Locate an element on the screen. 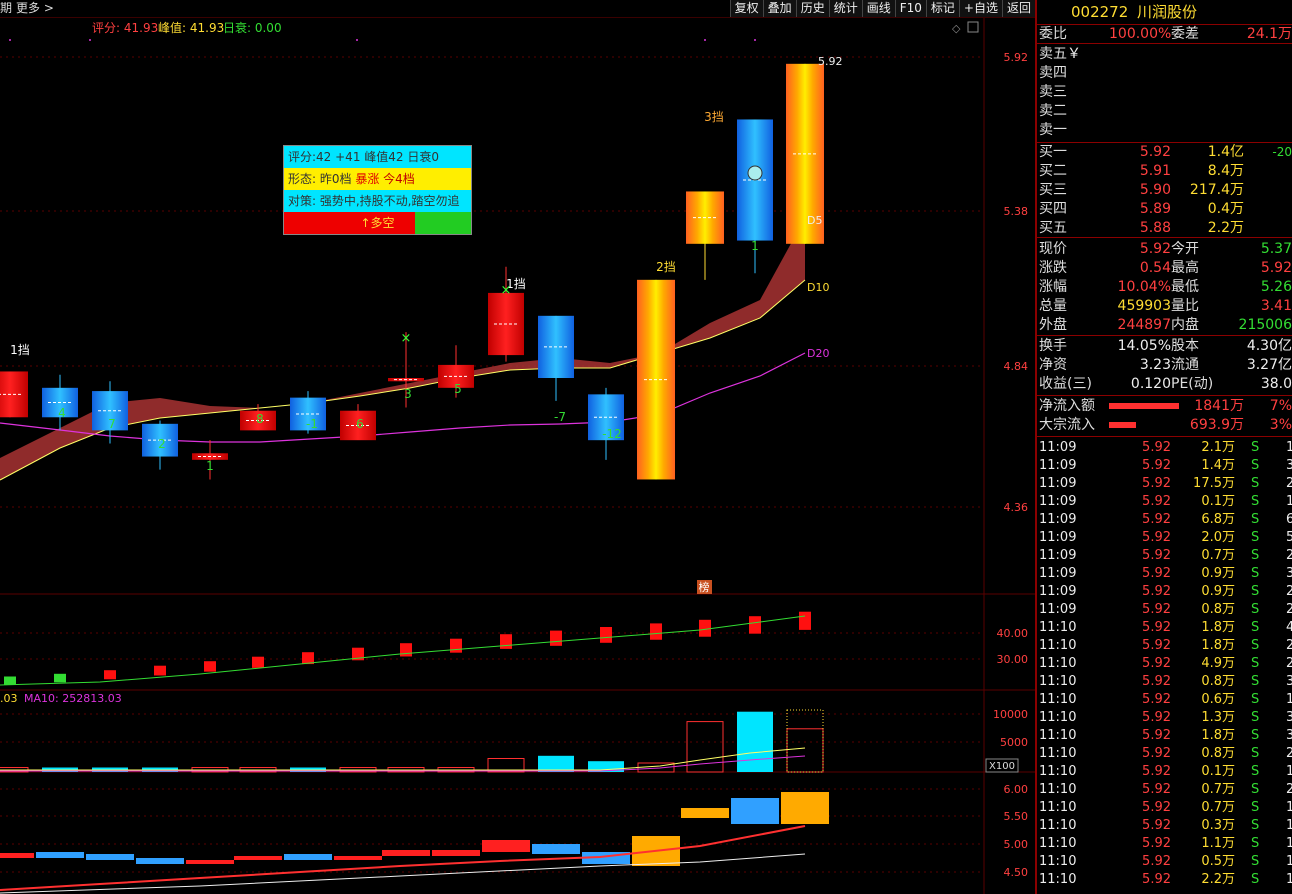 This screenshot has height=894, width=1292. volume-forecast-box is located at coordinates (805, 741).